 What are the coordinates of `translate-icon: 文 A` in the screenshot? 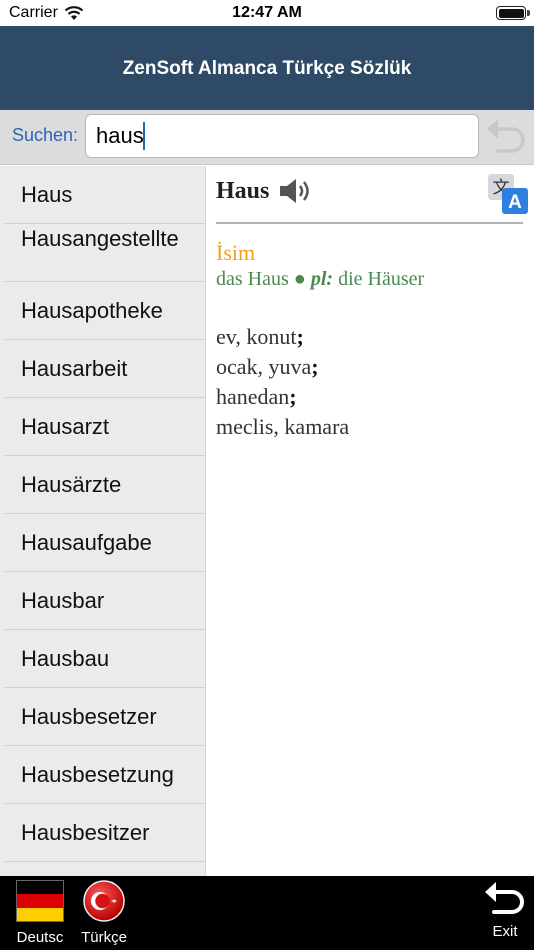 It's located at (508, 194).